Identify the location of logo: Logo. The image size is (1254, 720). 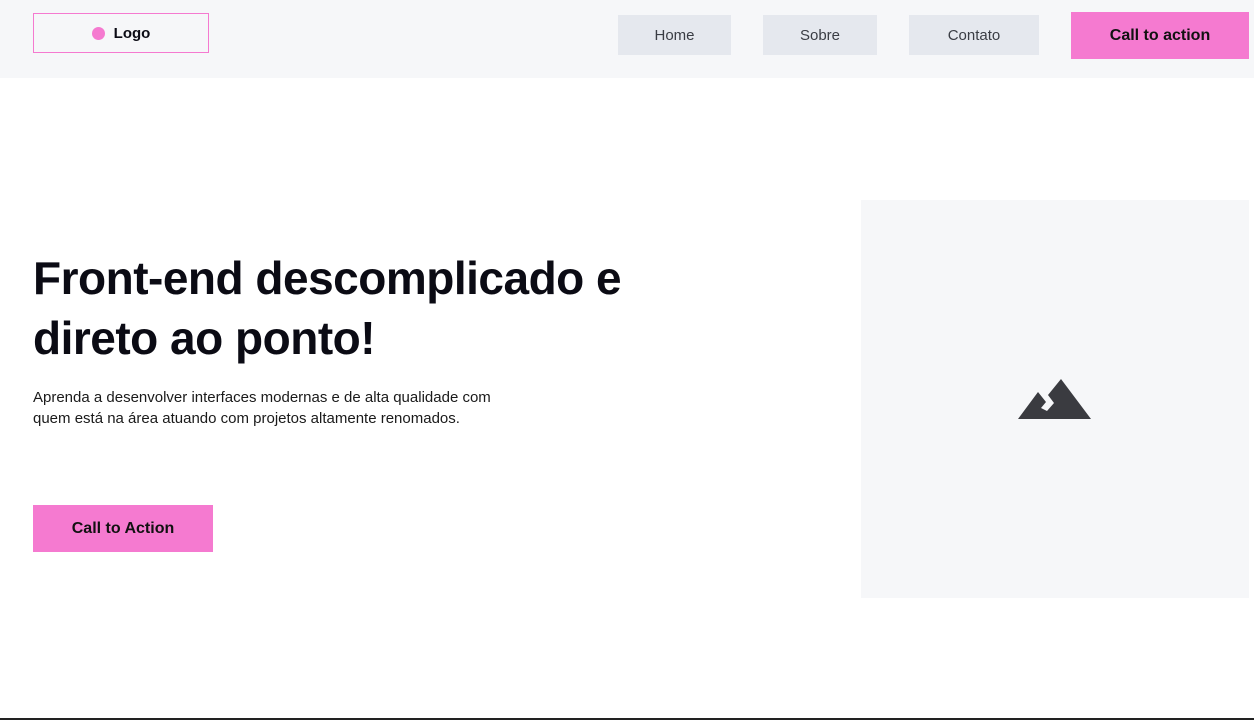
(121, 33).